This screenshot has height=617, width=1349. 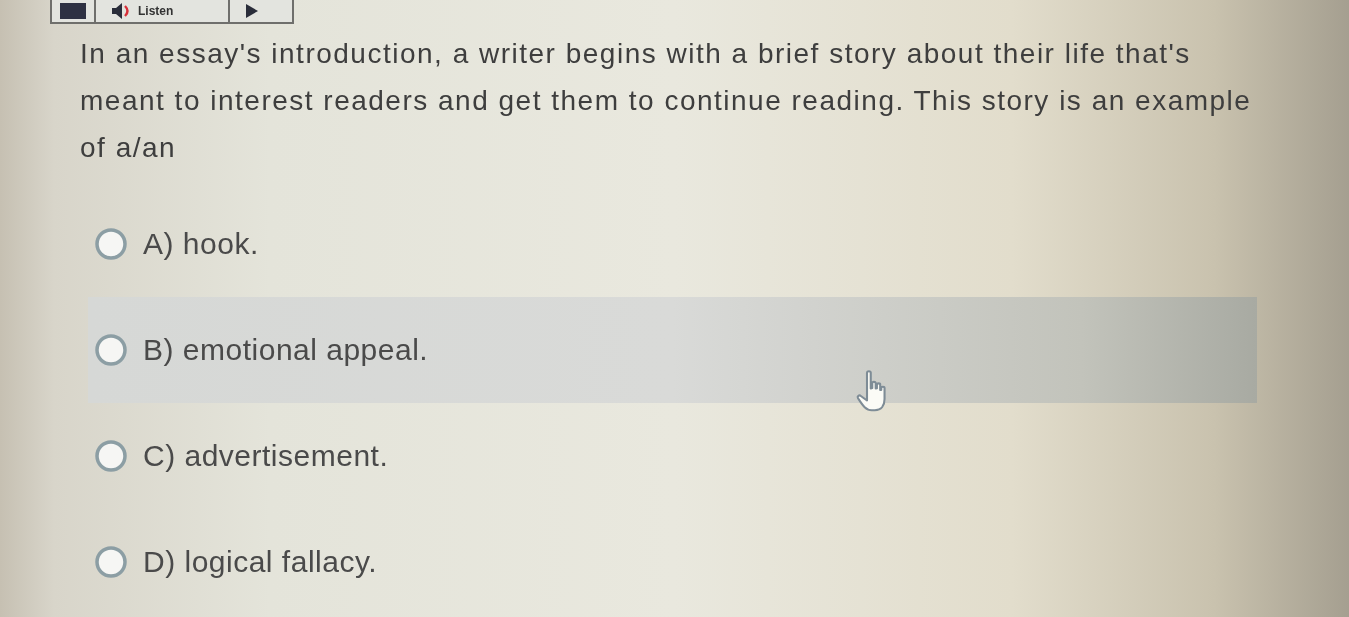 What do you see at coordinates (286, 350) in the screenshot?
I see `option-label: B) emotional appeal.` at bounding box center [286, 350].